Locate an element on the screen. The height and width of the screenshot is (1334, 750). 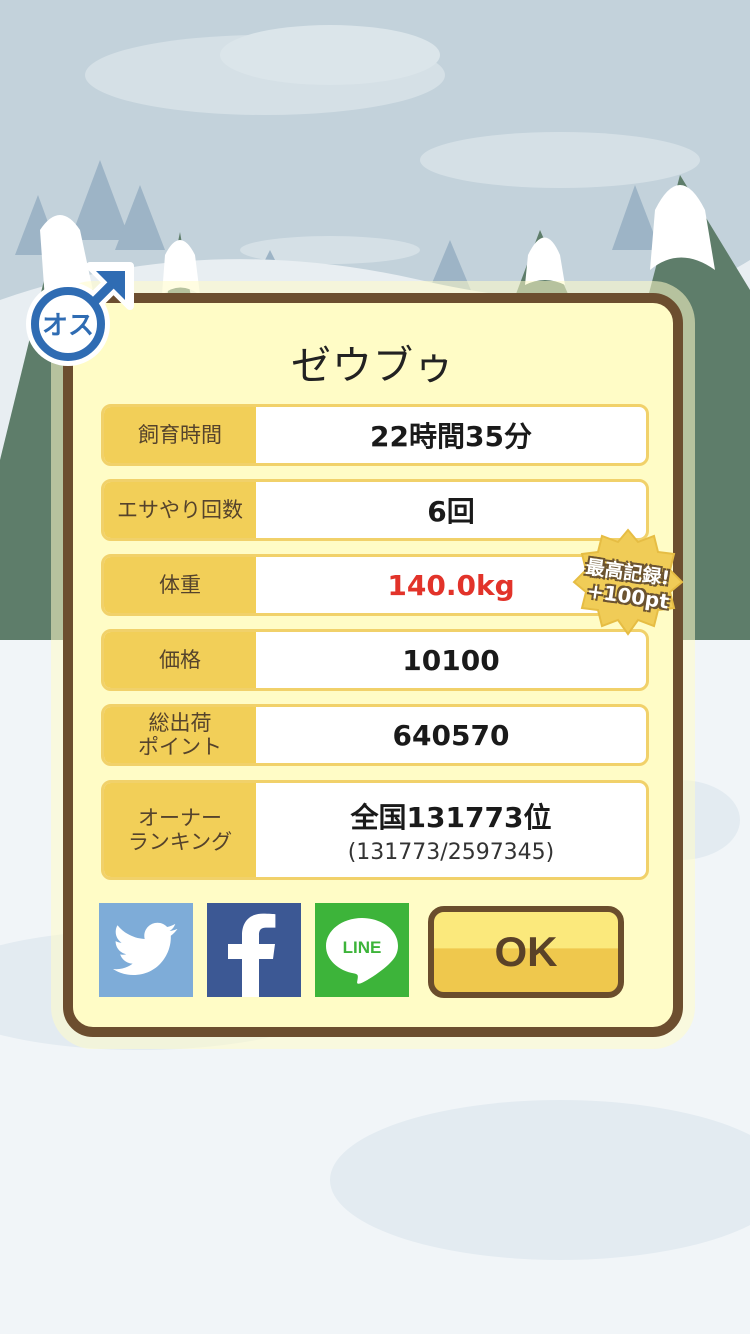
ranking-main: 全国131773位 is located at coordinates (451, 817).